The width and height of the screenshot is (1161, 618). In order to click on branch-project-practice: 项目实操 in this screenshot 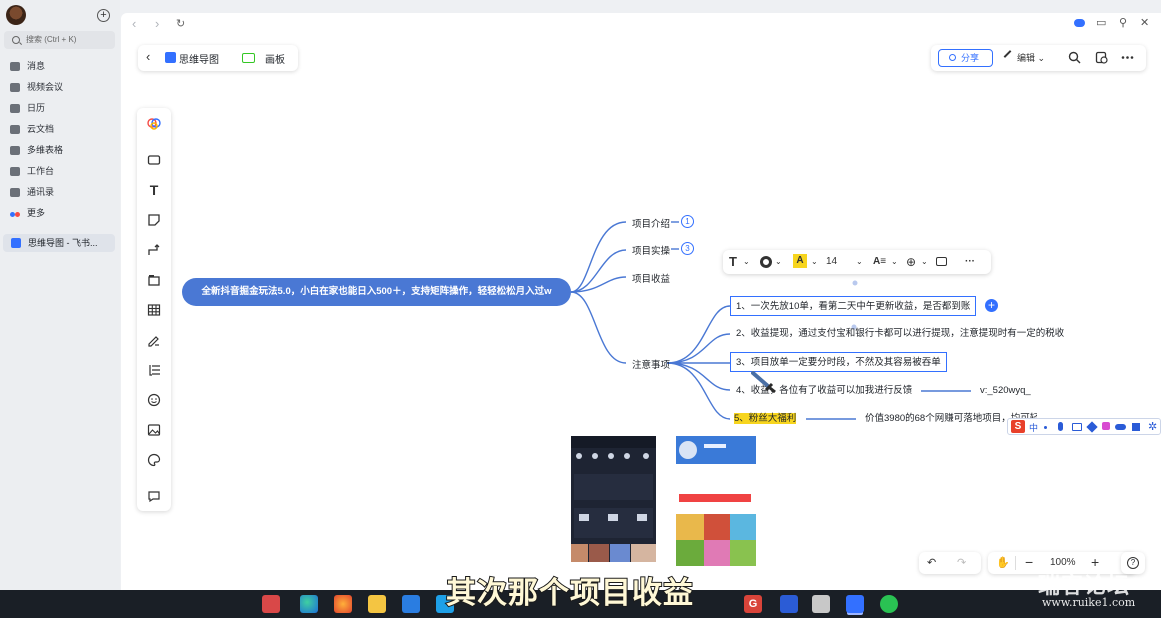, I will do `click(651, 250)`.